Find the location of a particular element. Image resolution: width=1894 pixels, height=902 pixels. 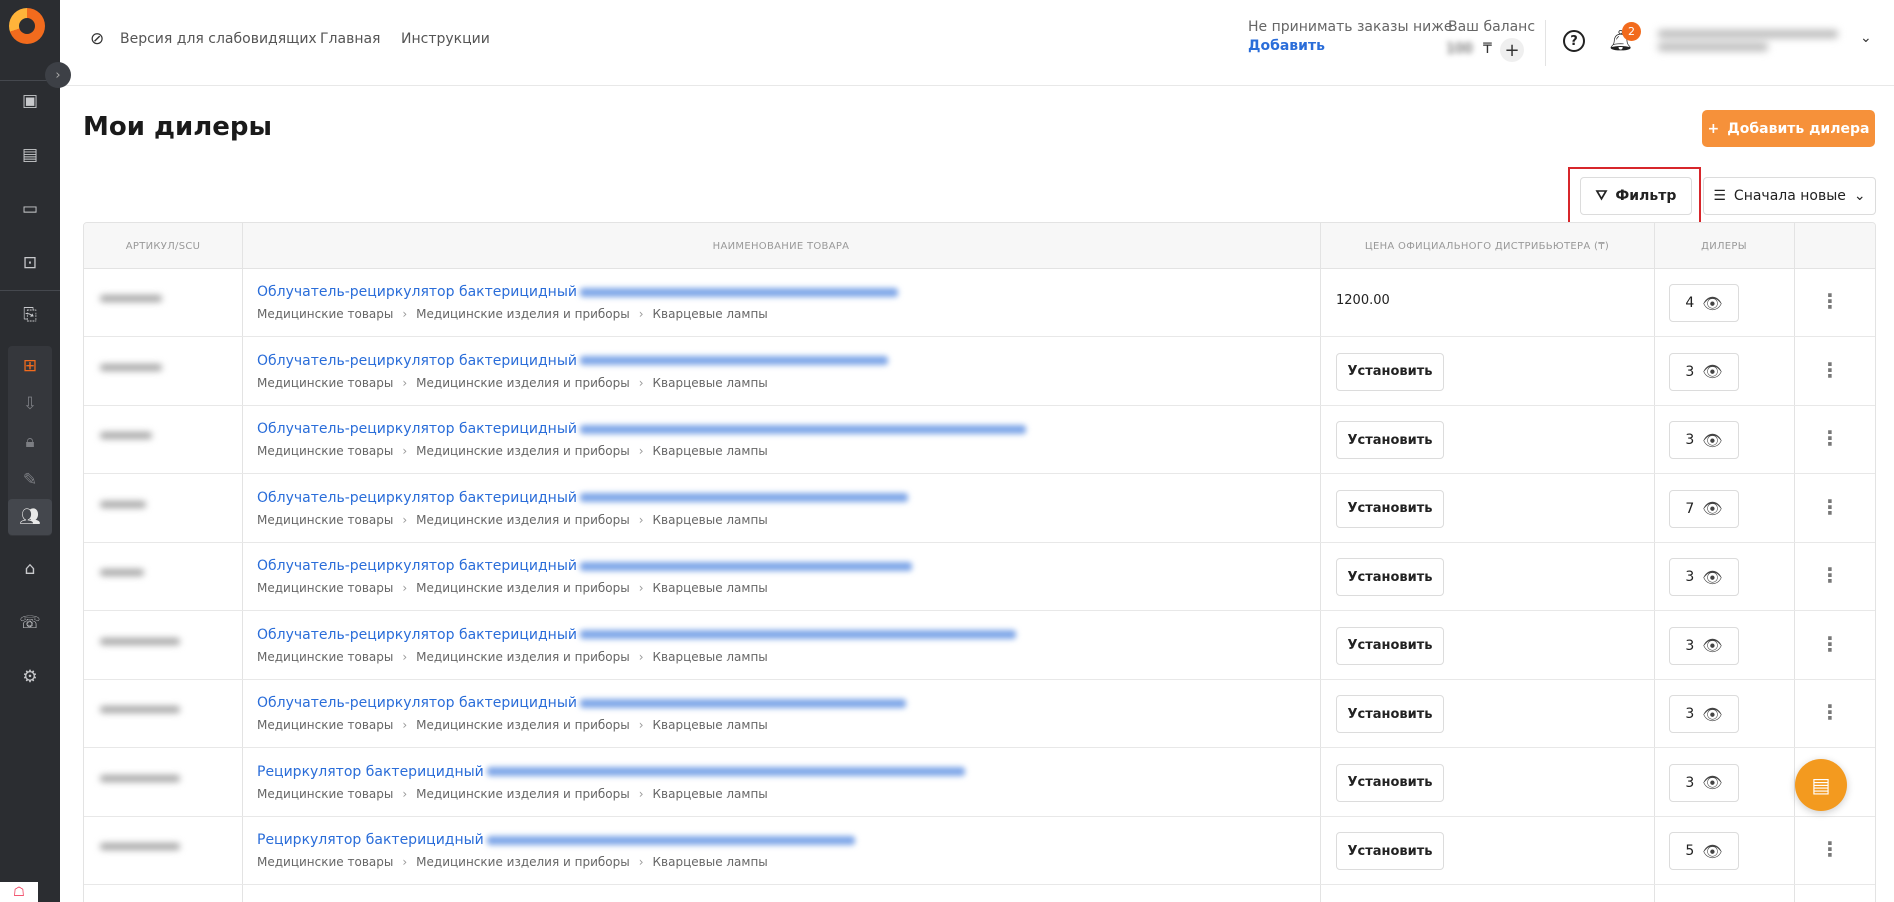

dealers-count: 4 is located at coordinates (1690, 303).